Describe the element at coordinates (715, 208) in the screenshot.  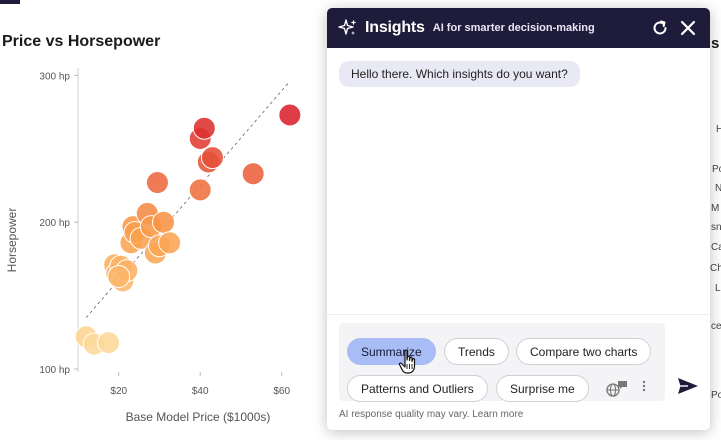
I see `bg-label-fragment: M` at that location.